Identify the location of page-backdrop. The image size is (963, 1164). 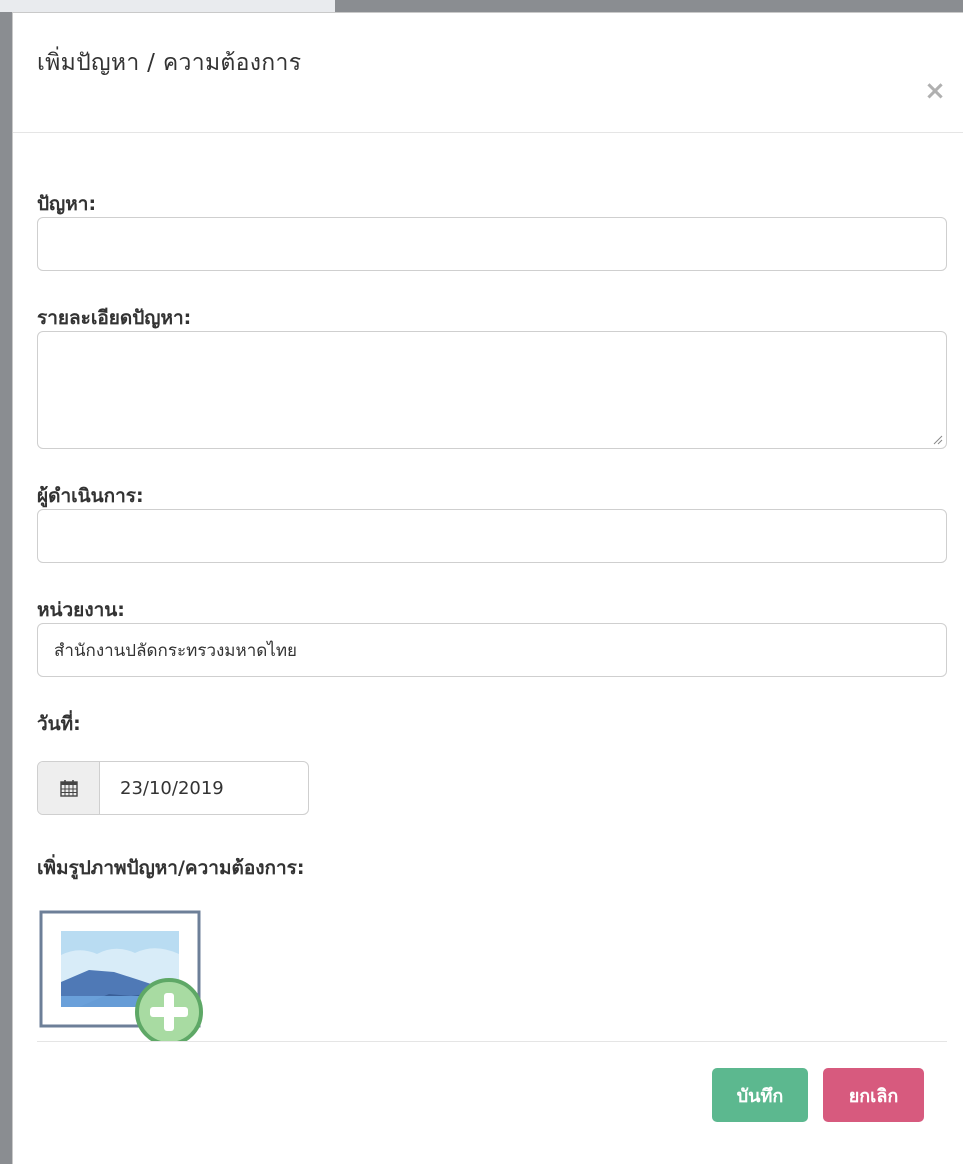
(167, 6).